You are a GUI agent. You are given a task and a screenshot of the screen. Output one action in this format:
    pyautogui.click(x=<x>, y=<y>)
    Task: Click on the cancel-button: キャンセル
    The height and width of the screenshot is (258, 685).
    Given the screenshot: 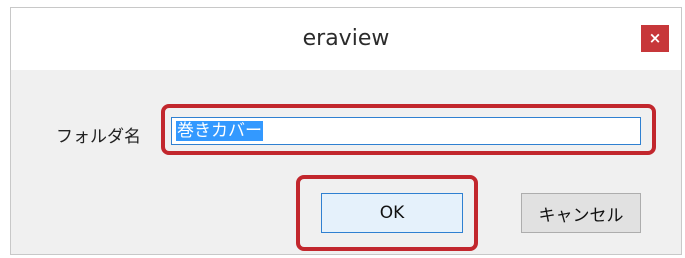 What is the action you would take?
    pyautogui.click(x=581, y=213)
    